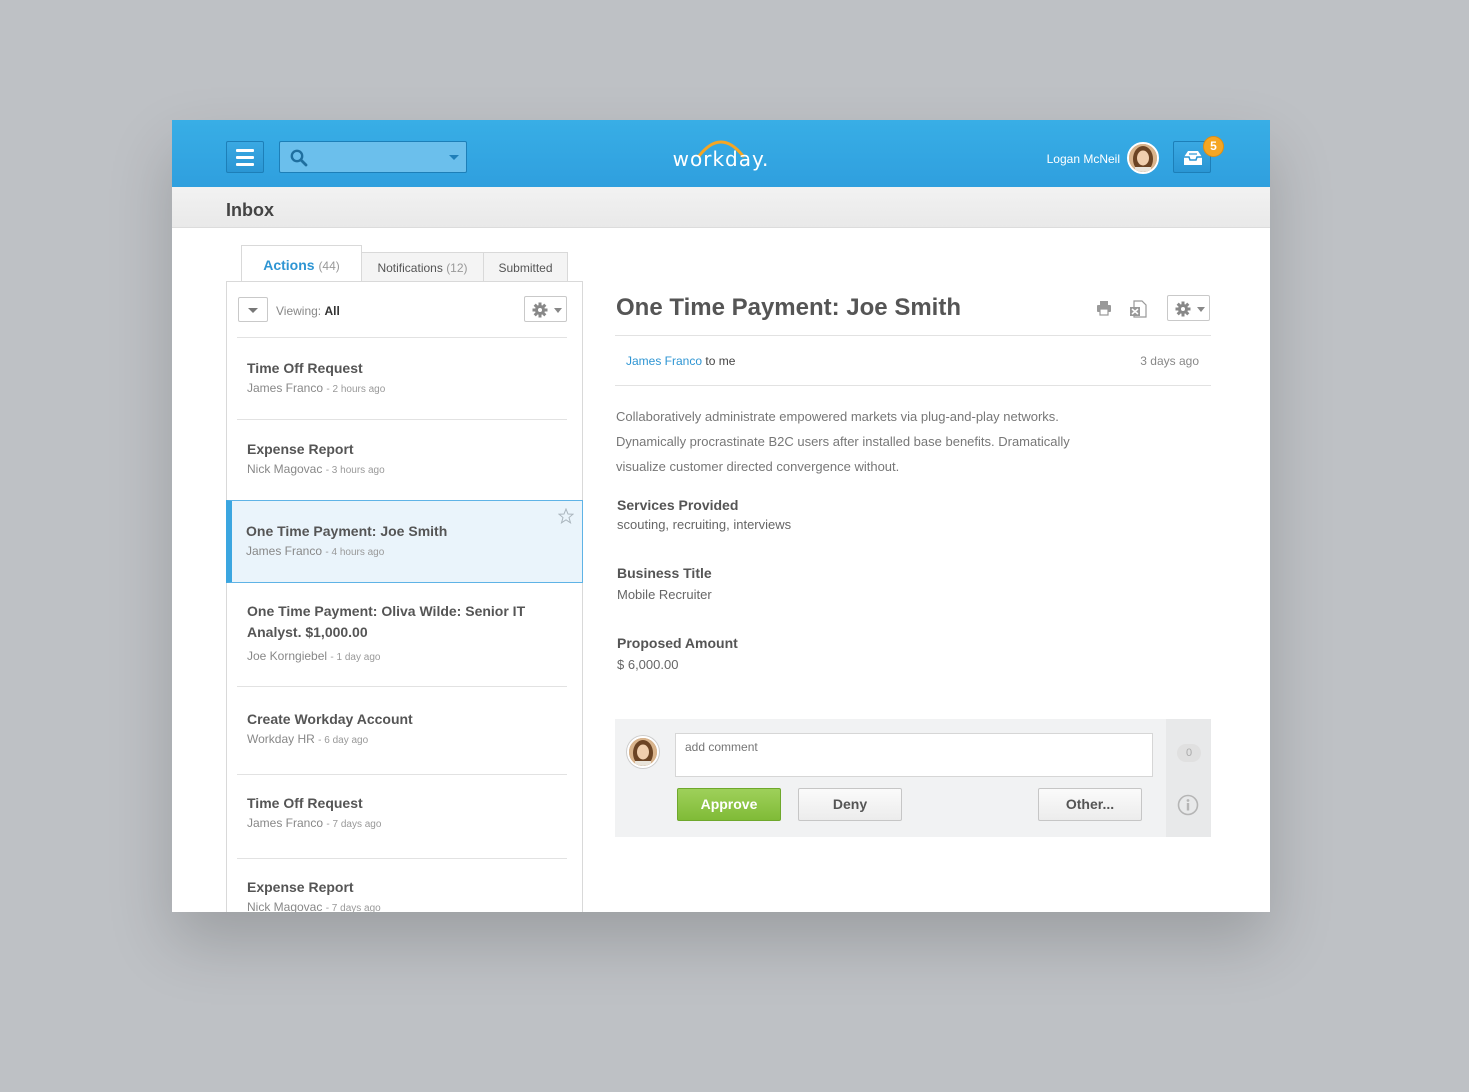 This screenshot has height=1092, width=1469. Describe the element at coordinates (299, 158) in the screenshot. I see `search-icon` at that location.